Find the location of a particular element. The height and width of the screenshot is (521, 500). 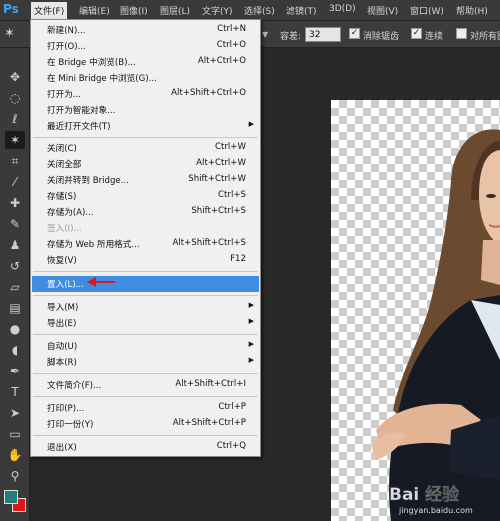

lasso-tool-icon: ℓ is located at coordinates (15, 119).